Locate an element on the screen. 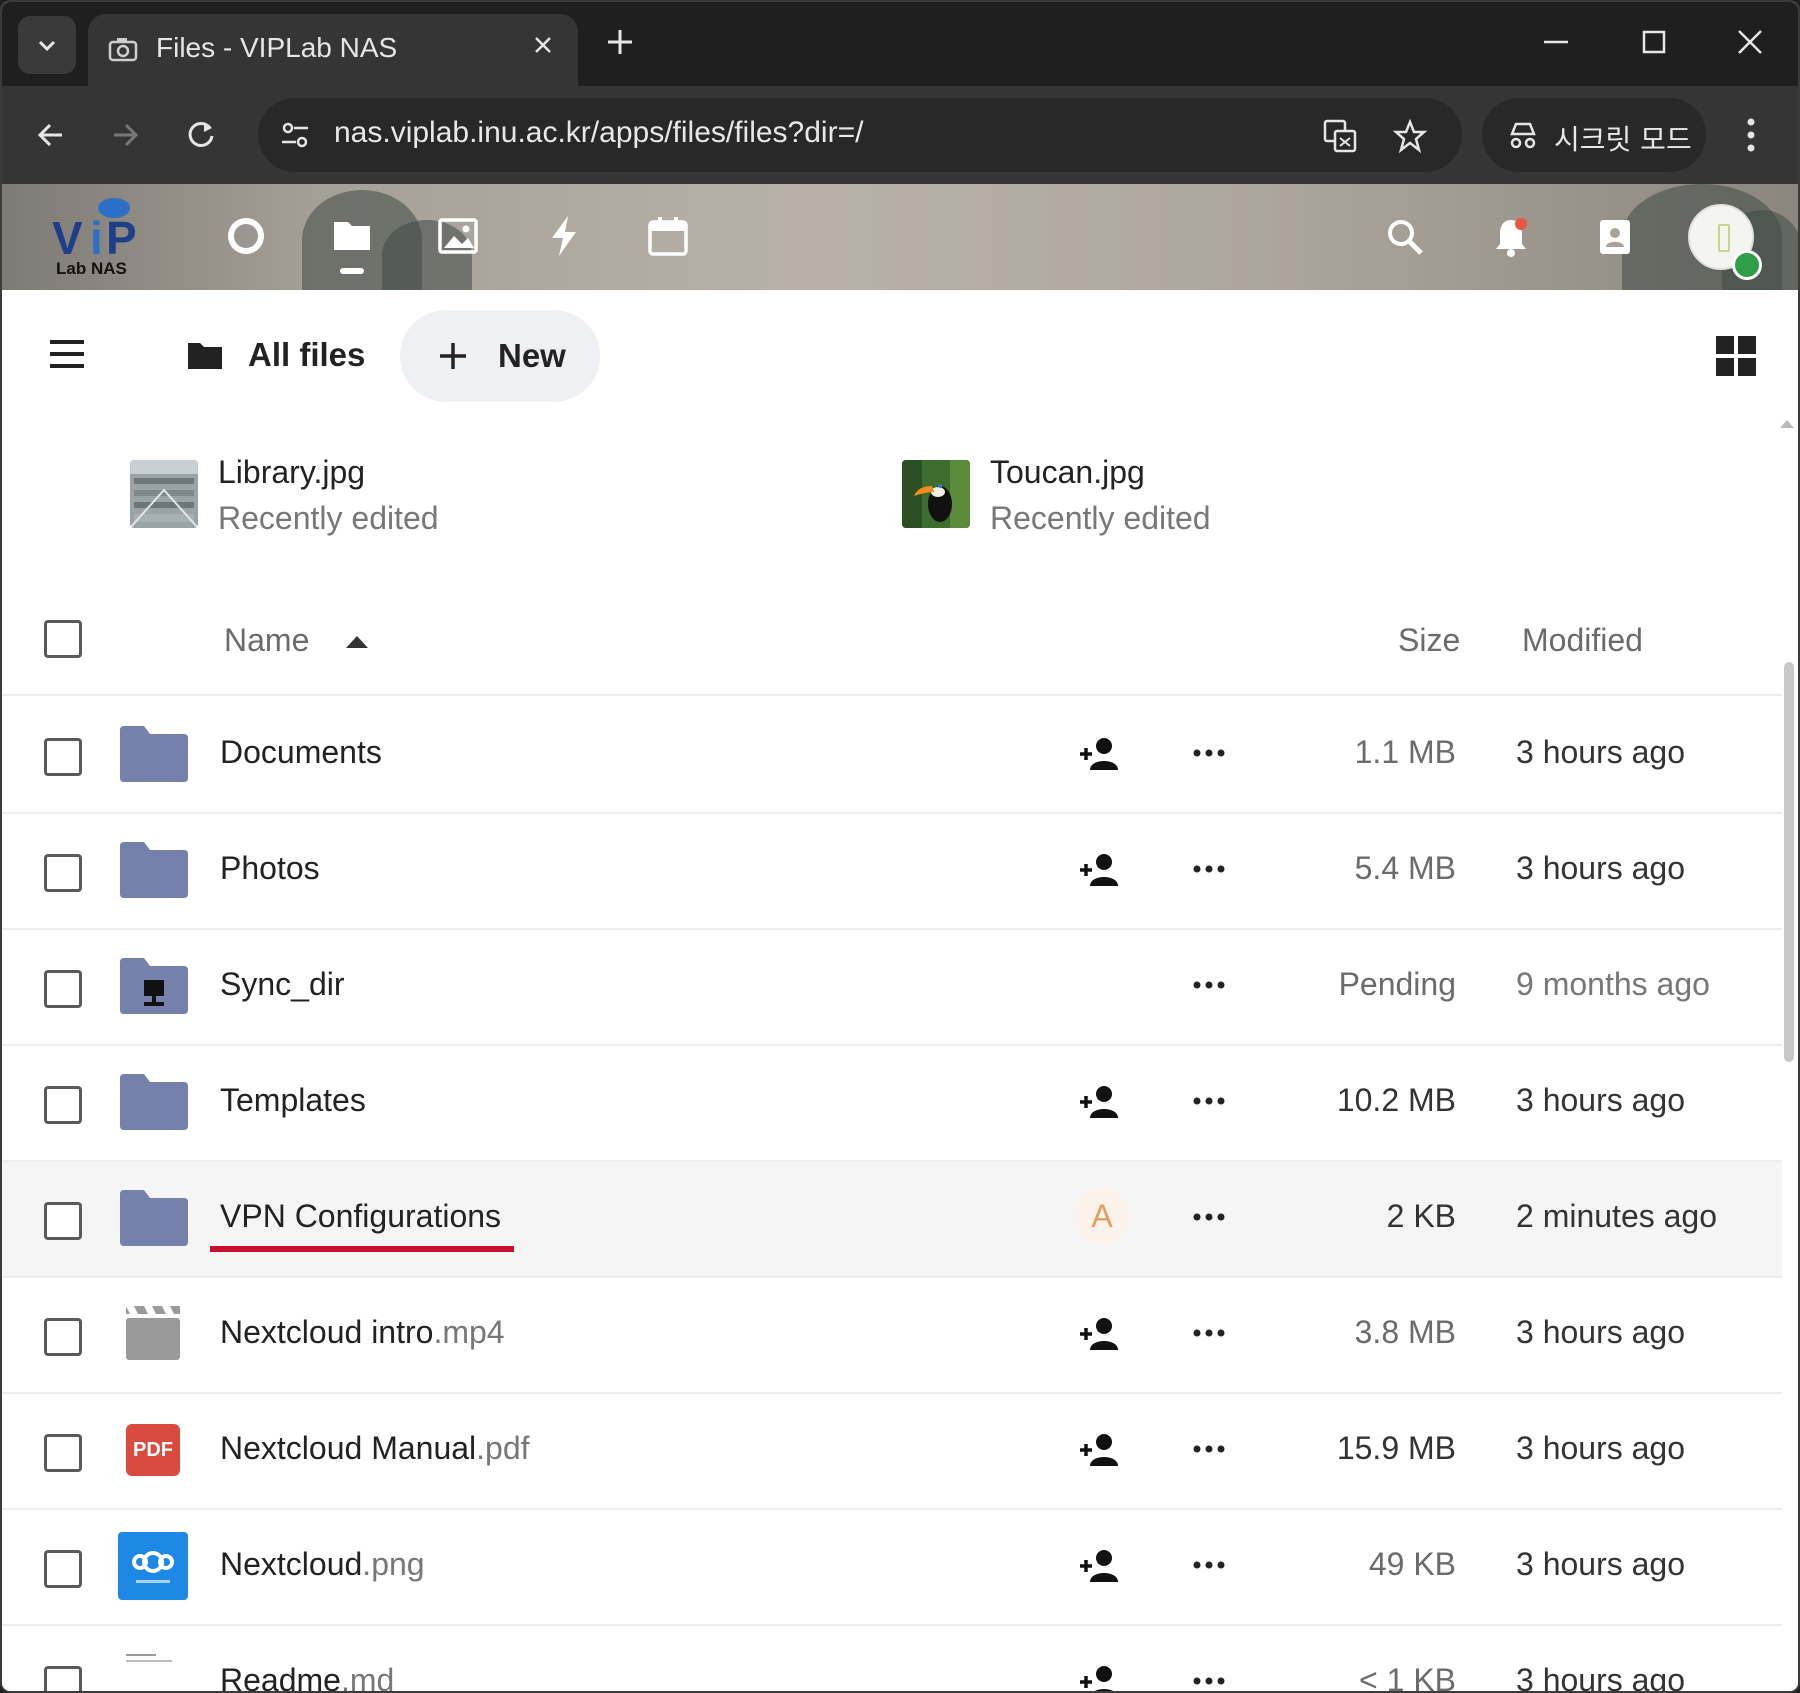  column-name-header: Name is located at coordinates (266, 640).